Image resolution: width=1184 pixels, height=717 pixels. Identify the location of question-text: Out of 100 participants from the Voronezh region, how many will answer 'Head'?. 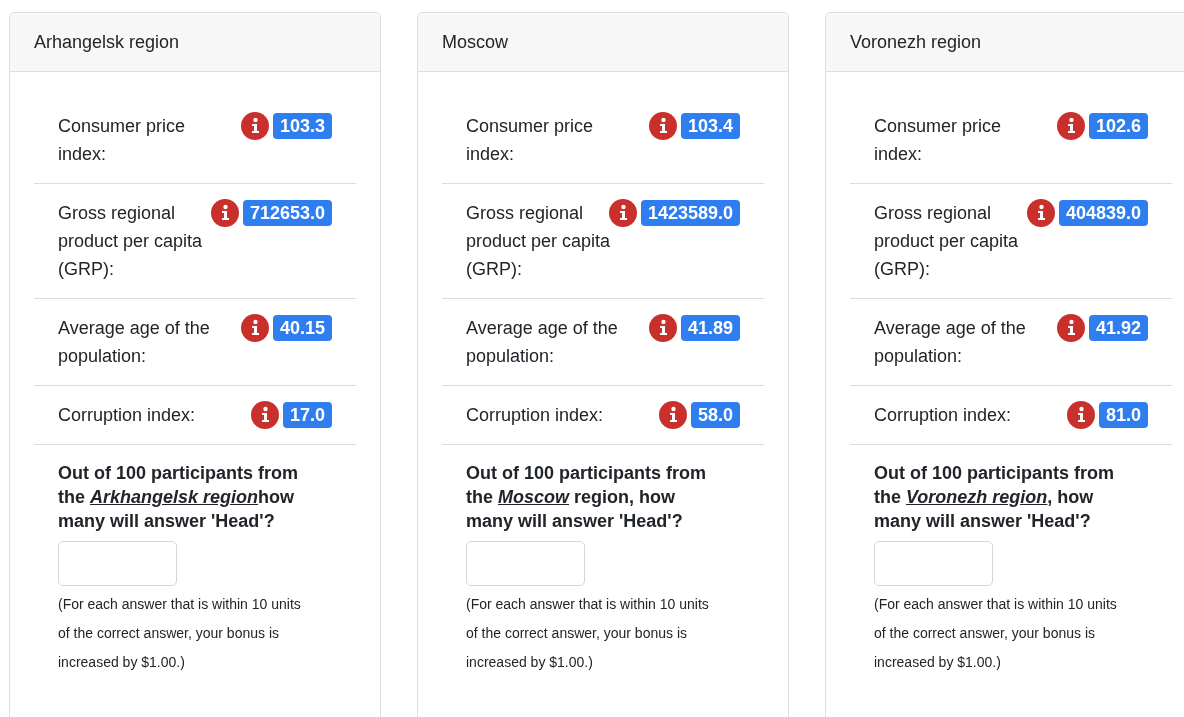
(995, 497).